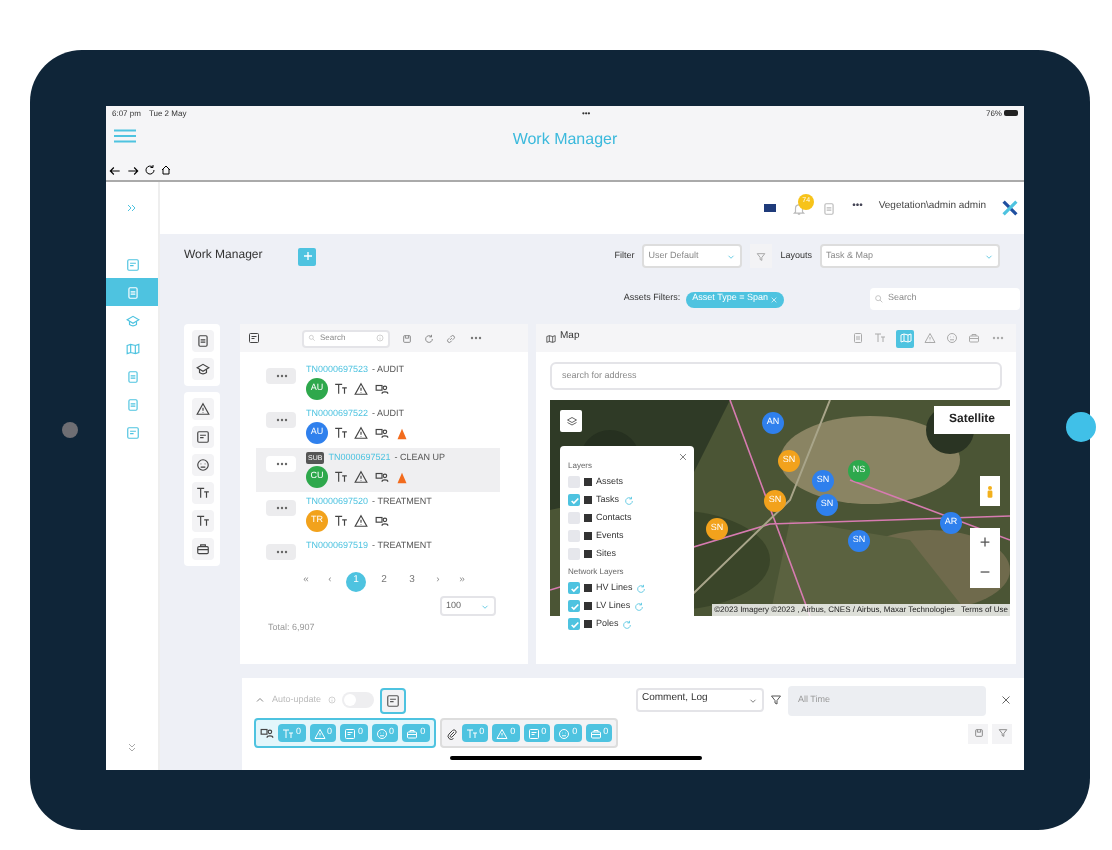 This screenshot has height=850, width=1112. Describe the element at coordinates (133, 170) in the screenshot. I see `forward-arrow-icon` at that location.